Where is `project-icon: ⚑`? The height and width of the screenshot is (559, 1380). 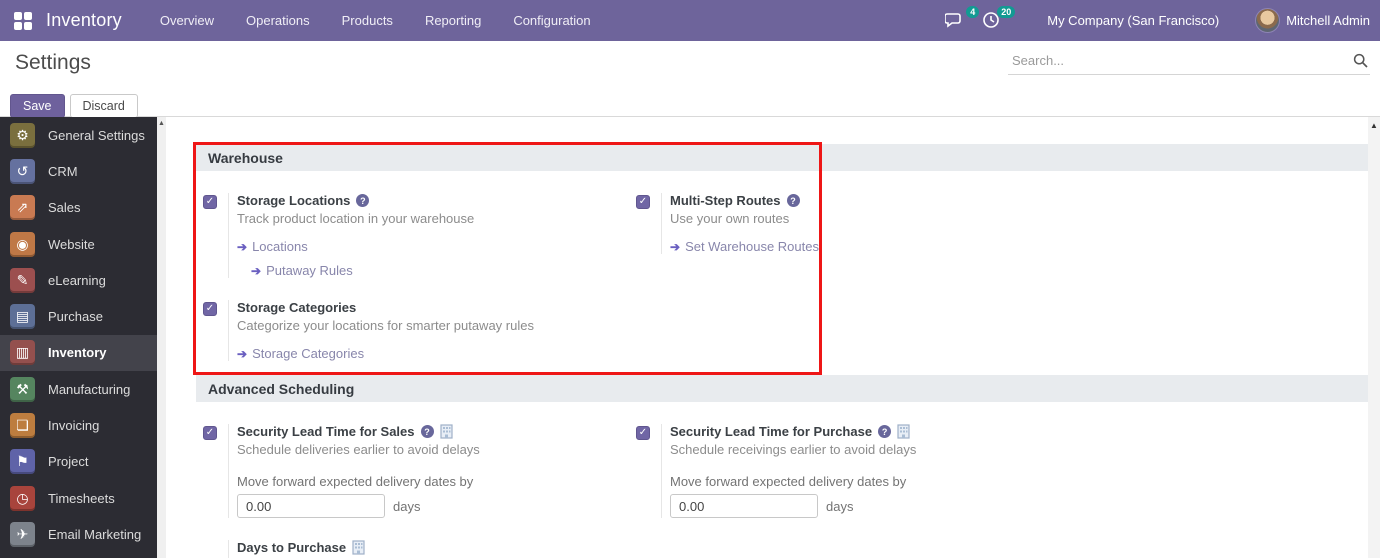
project-icon: ⚑ is located at coordinates (22, 462).